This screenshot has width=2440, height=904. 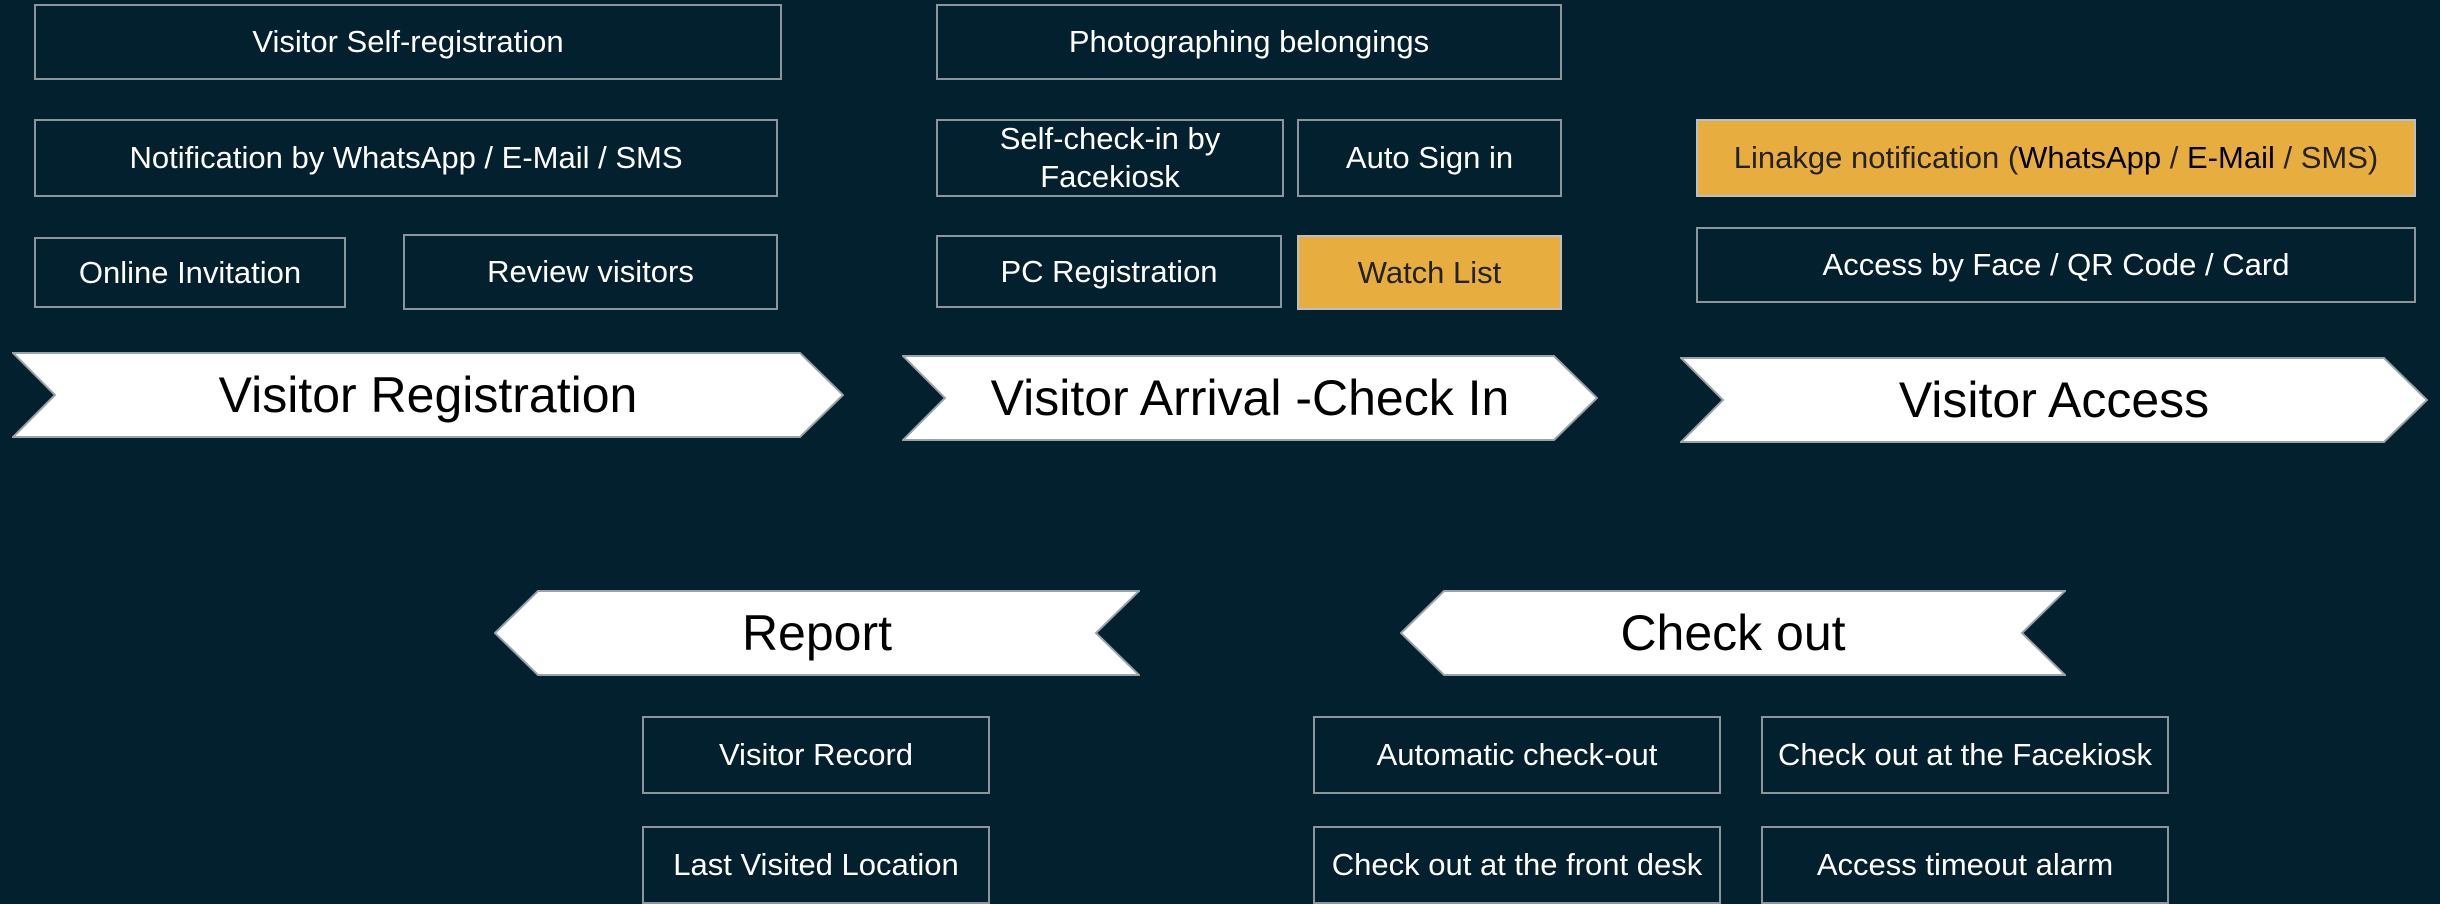 I want to click on access-timeout-alarm-box: Access timeout alarm, so click(x=1965, y=865).